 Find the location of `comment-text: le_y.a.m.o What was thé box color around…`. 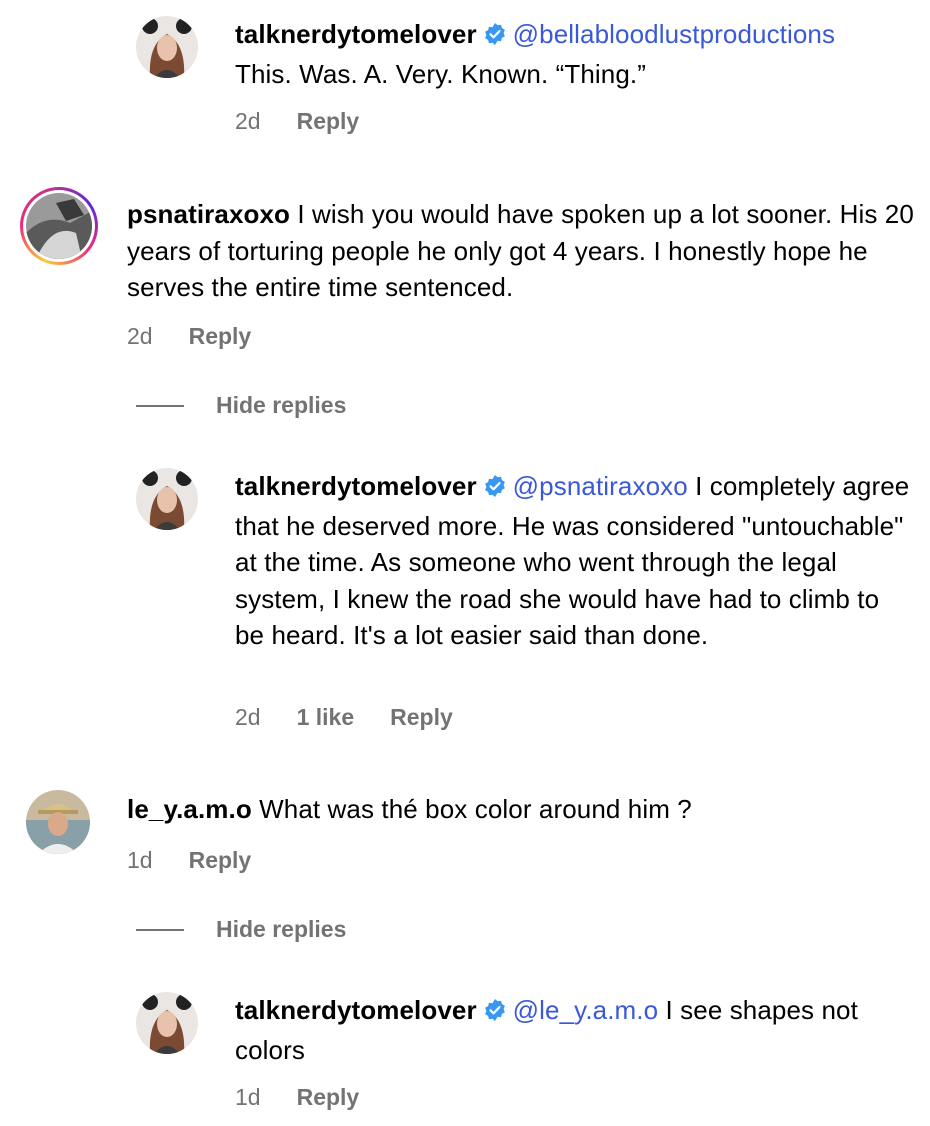

comment-text: le_y.a.m.o What was thé box color around… is located at coordinates (522, 809).